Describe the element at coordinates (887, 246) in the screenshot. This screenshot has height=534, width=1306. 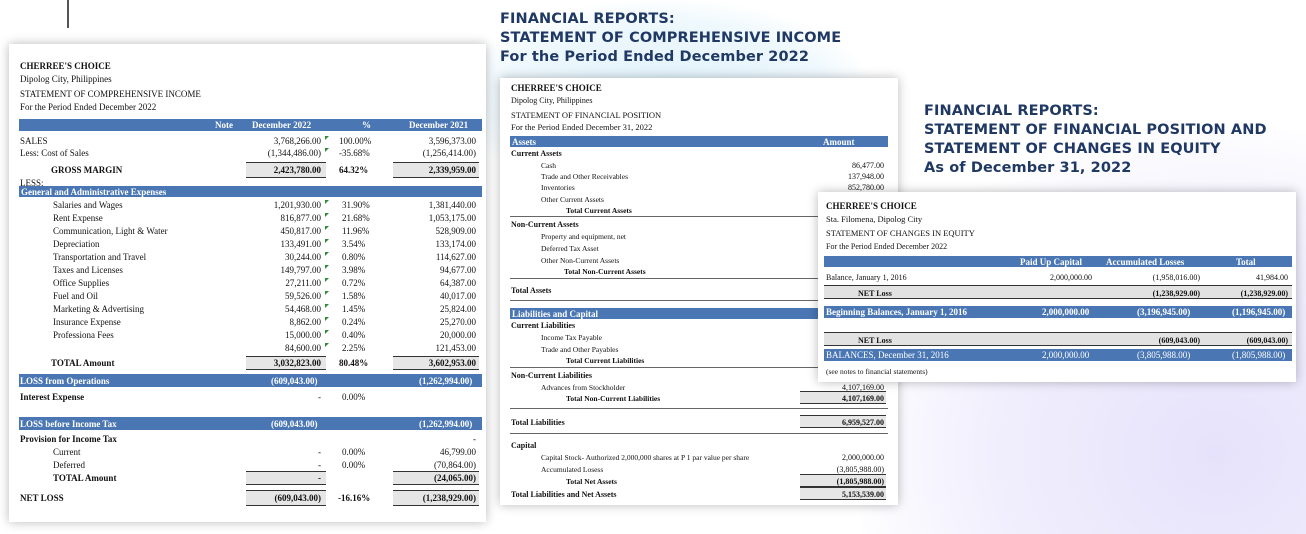
I see `statement-period: For the Period Ended December 2022` at that location.